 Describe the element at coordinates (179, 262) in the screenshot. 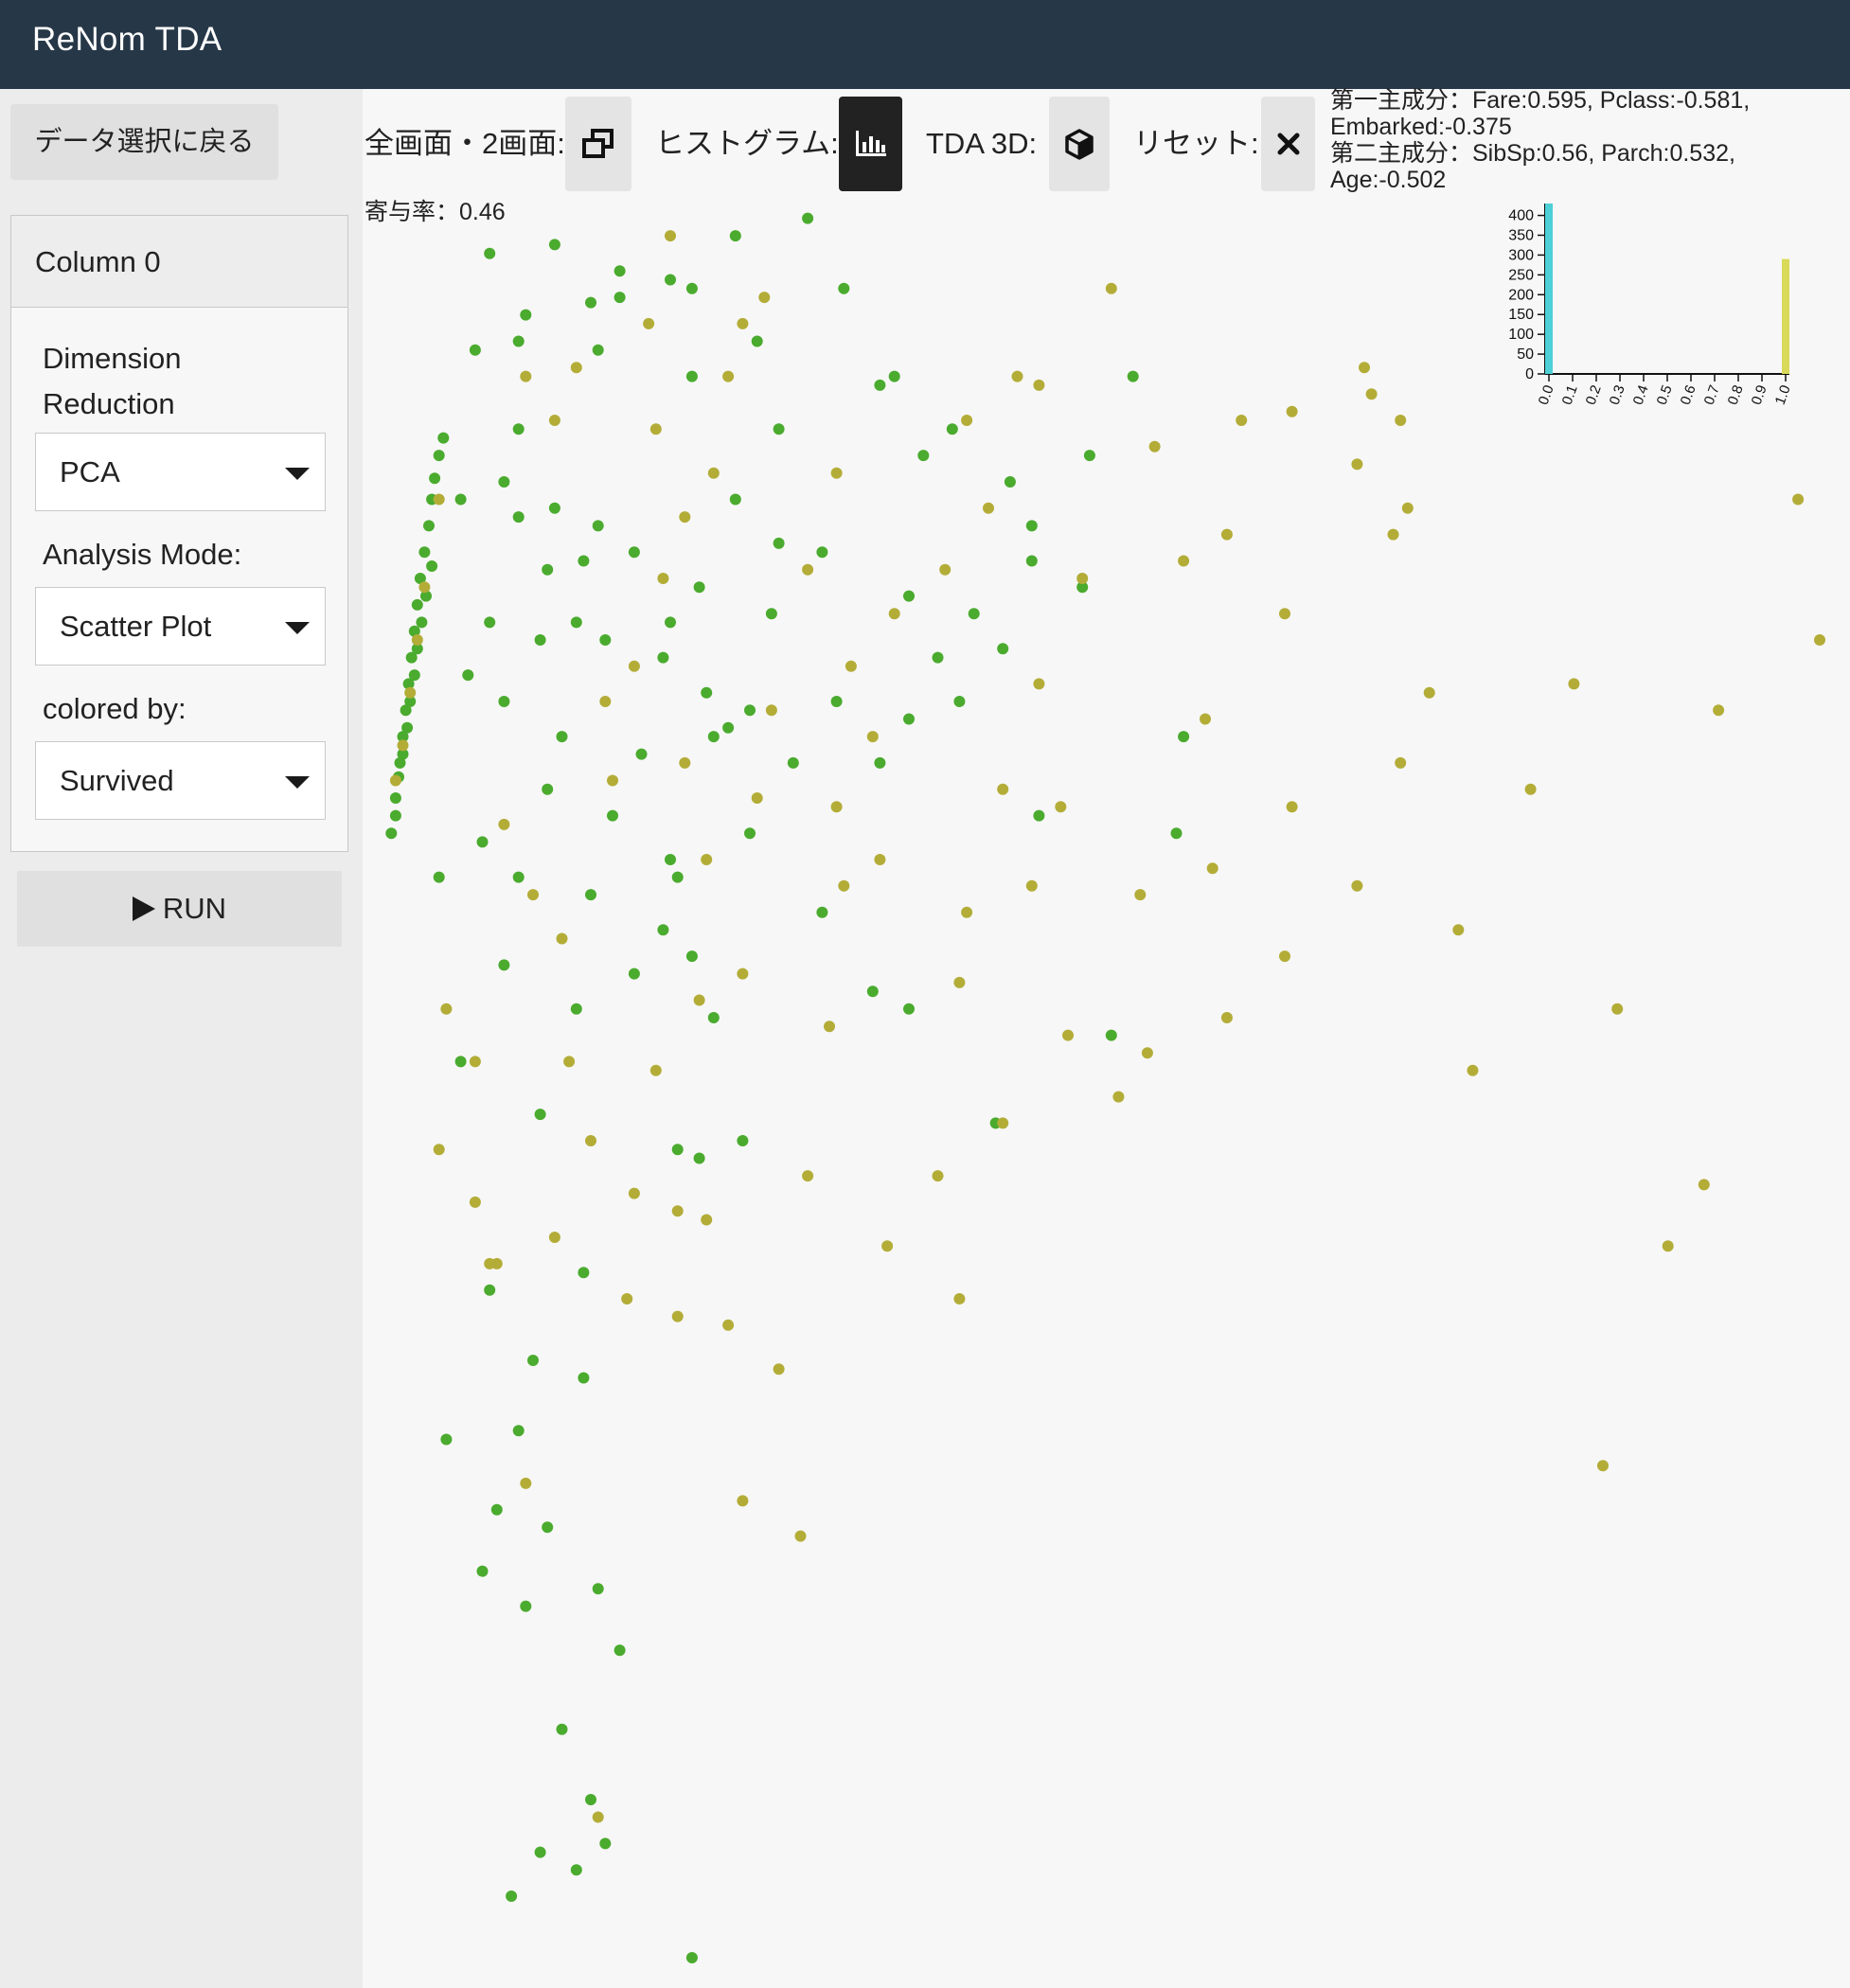

I see `panel-title: Column 0` at that location.